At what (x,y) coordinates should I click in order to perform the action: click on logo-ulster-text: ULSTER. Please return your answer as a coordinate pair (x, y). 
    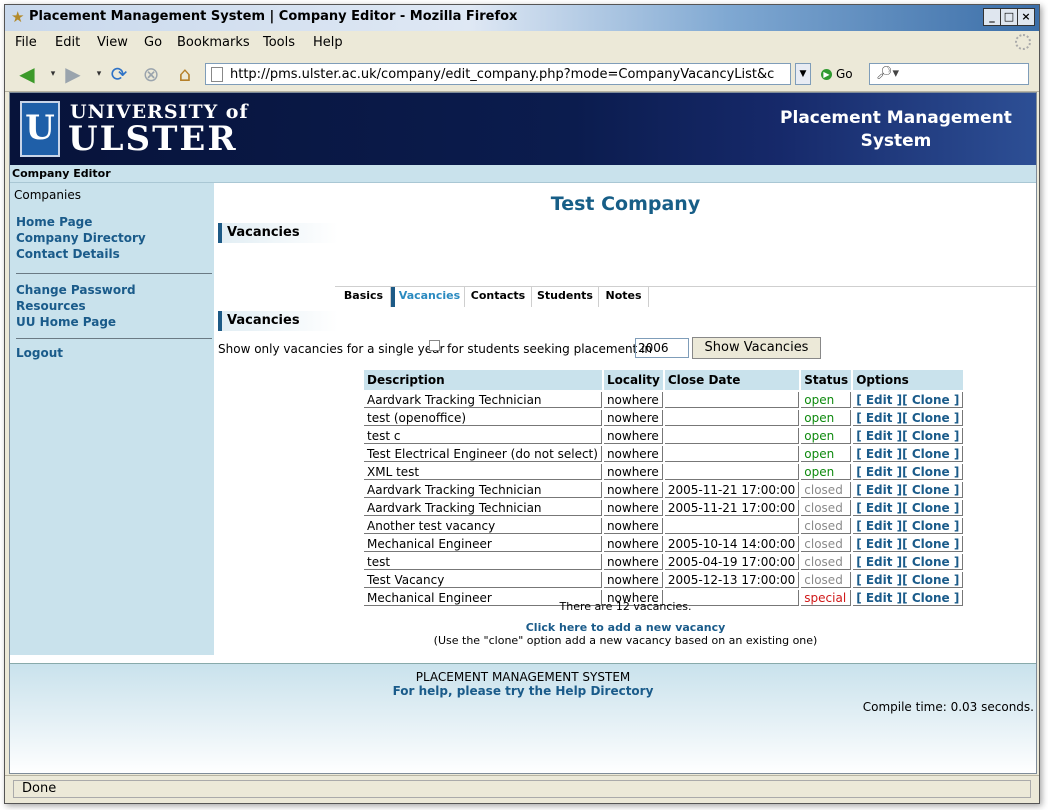
    Looking at the image, I should click on (153, 139).